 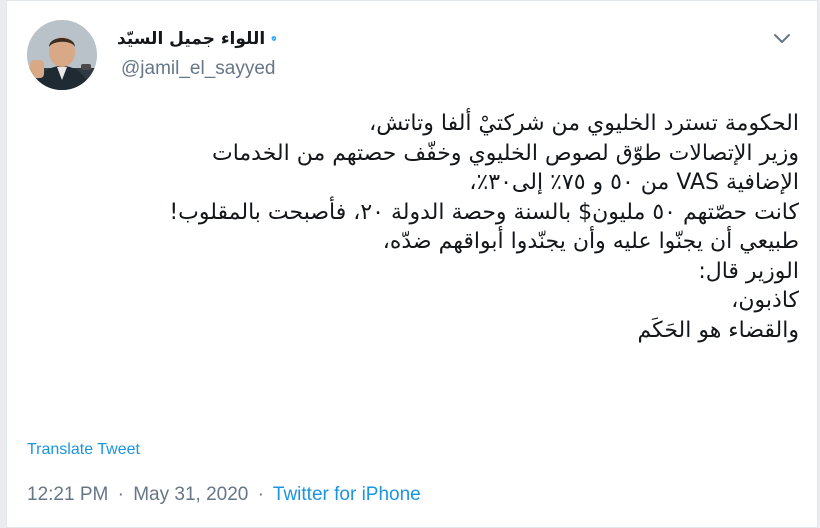 What do you see at coordinates (67, 494) in the screenshot?
I see `tweet-time: 12:21 PM` at bounding box center [67, 494].